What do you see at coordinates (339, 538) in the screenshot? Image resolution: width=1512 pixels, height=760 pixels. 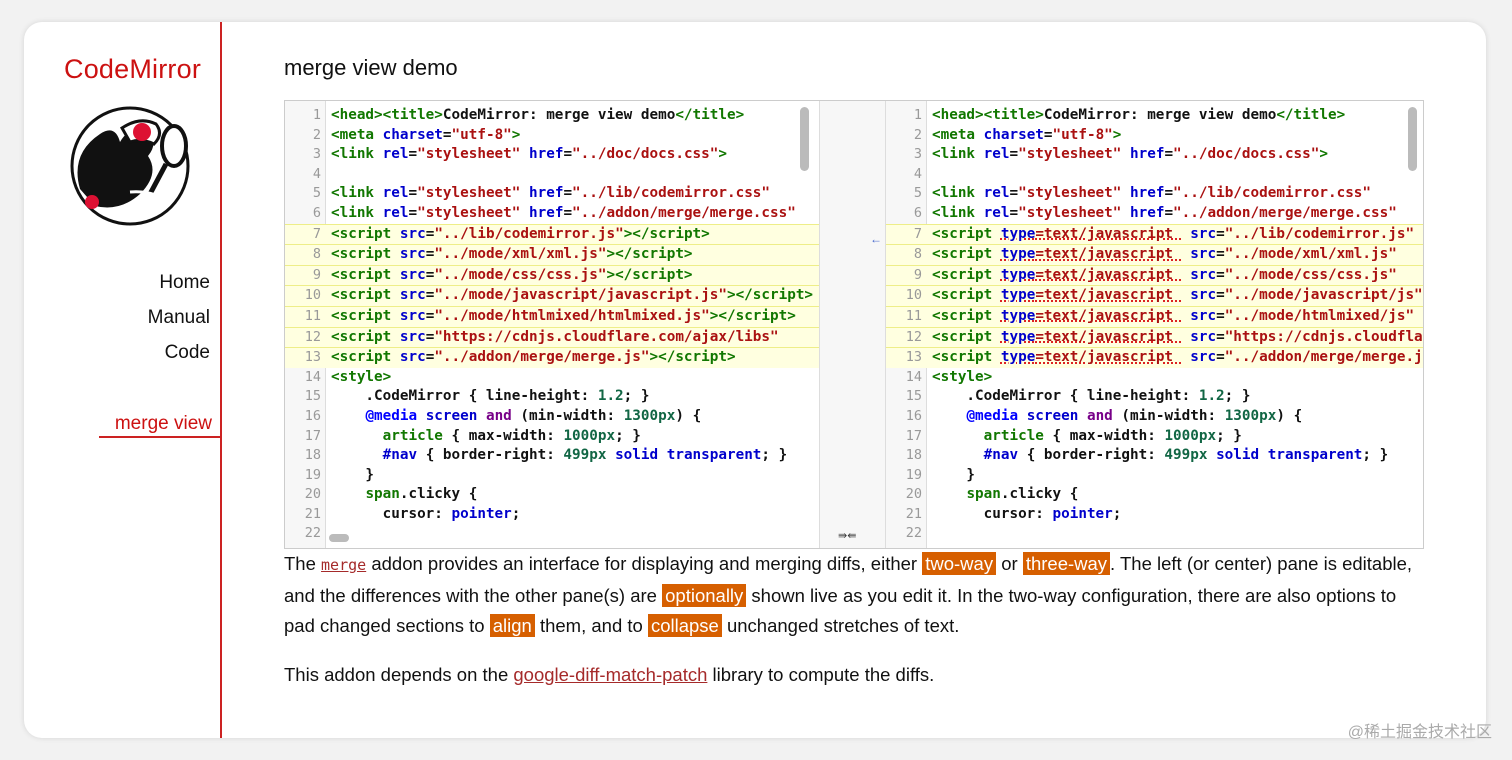 I see `horizontal-scrollbar` at bounding box center [339, 538].